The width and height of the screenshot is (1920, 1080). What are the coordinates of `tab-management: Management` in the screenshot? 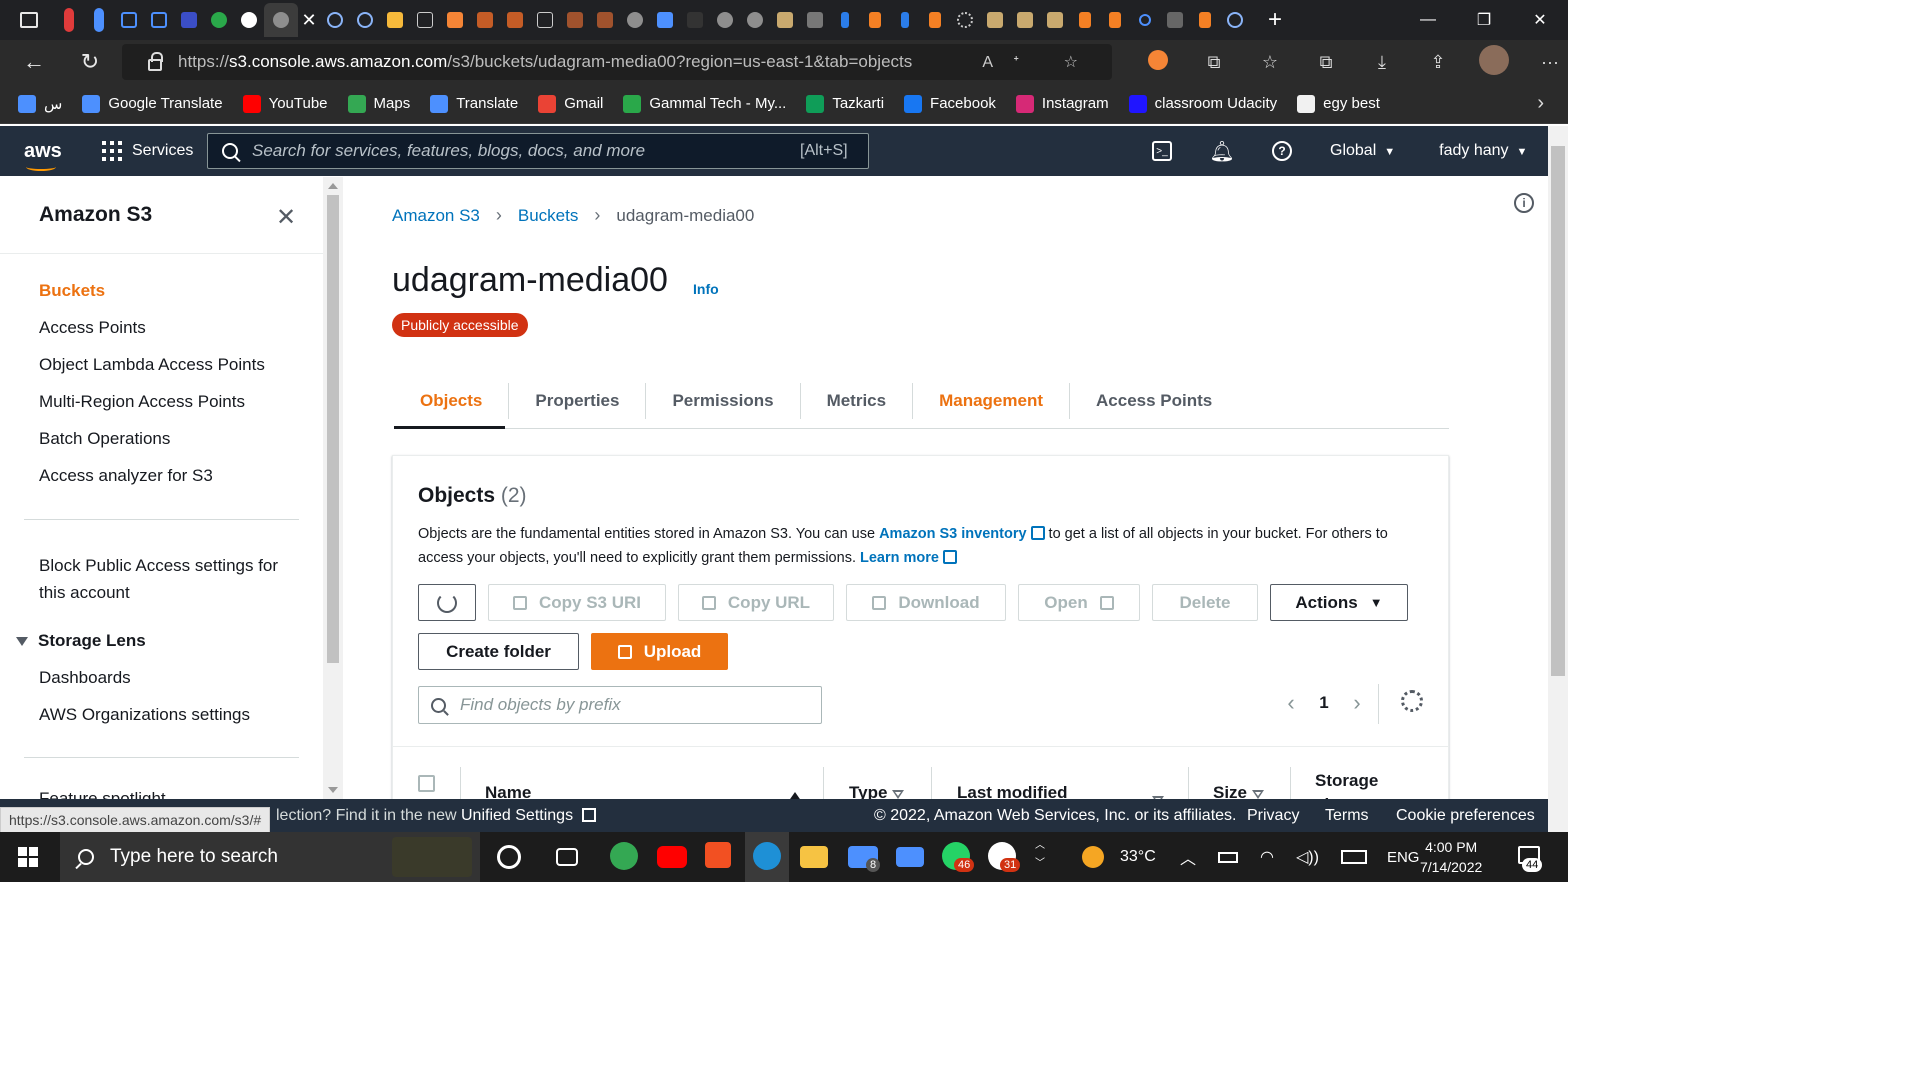 It's located at (992, 400).